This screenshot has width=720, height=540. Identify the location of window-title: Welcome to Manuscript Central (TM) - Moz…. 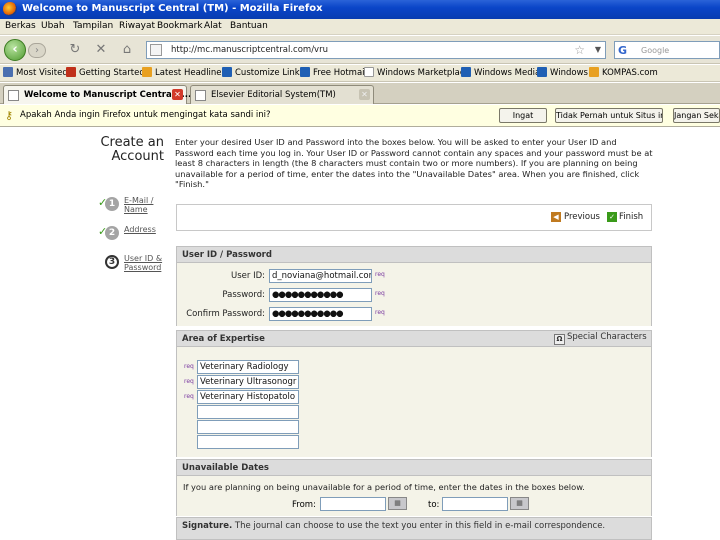
(172, 8).